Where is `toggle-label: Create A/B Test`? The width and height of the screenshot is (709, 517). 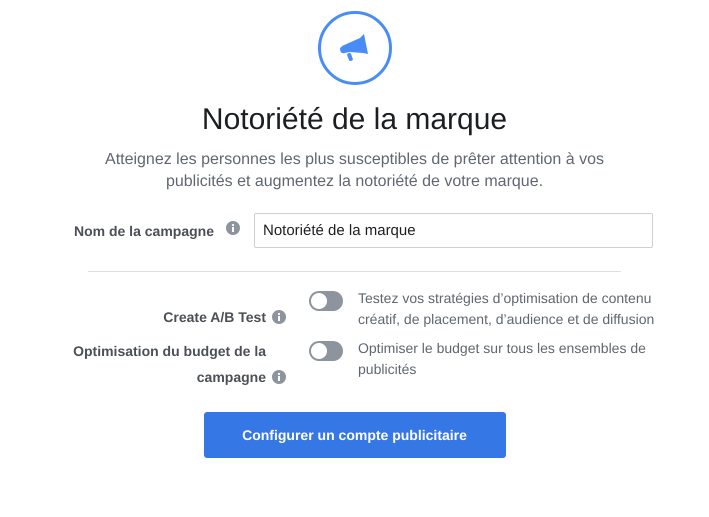 toggle-label: Create A/B Test is located at coordinates (214, 317).